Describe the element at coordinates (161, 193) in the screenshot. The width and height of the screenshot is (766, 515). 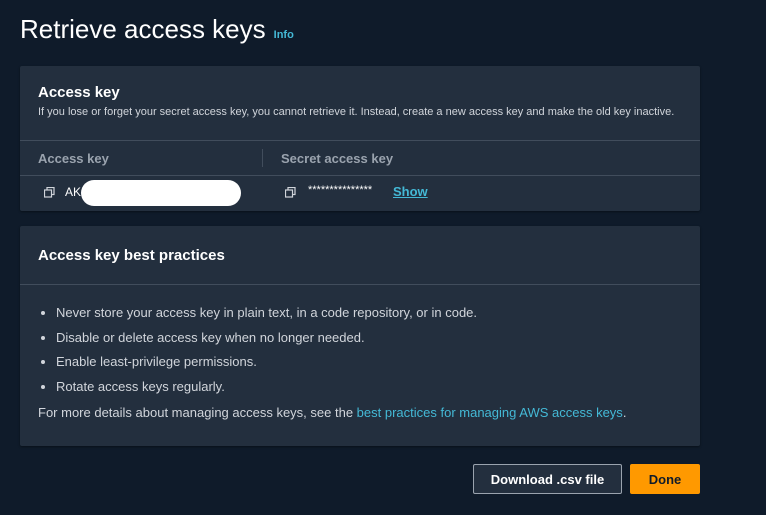
I see `redaction-mark` at that location.